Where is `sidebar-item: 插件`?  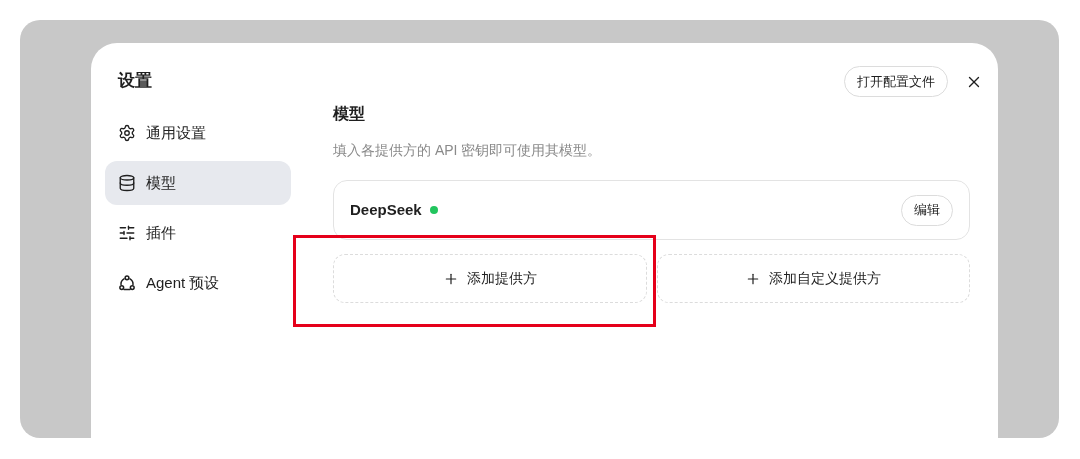
sidebar-item: 插件 is located at coordinates (198, 233).